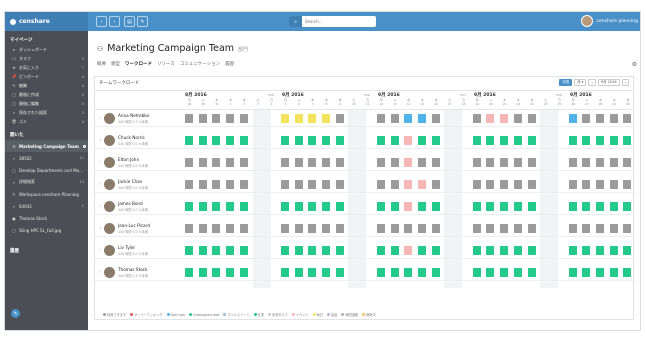 This screenshot has width=646, height=340. Describe the element at coordinates (101, 64) in the screenshot. I see `tab: 概要` at that location.